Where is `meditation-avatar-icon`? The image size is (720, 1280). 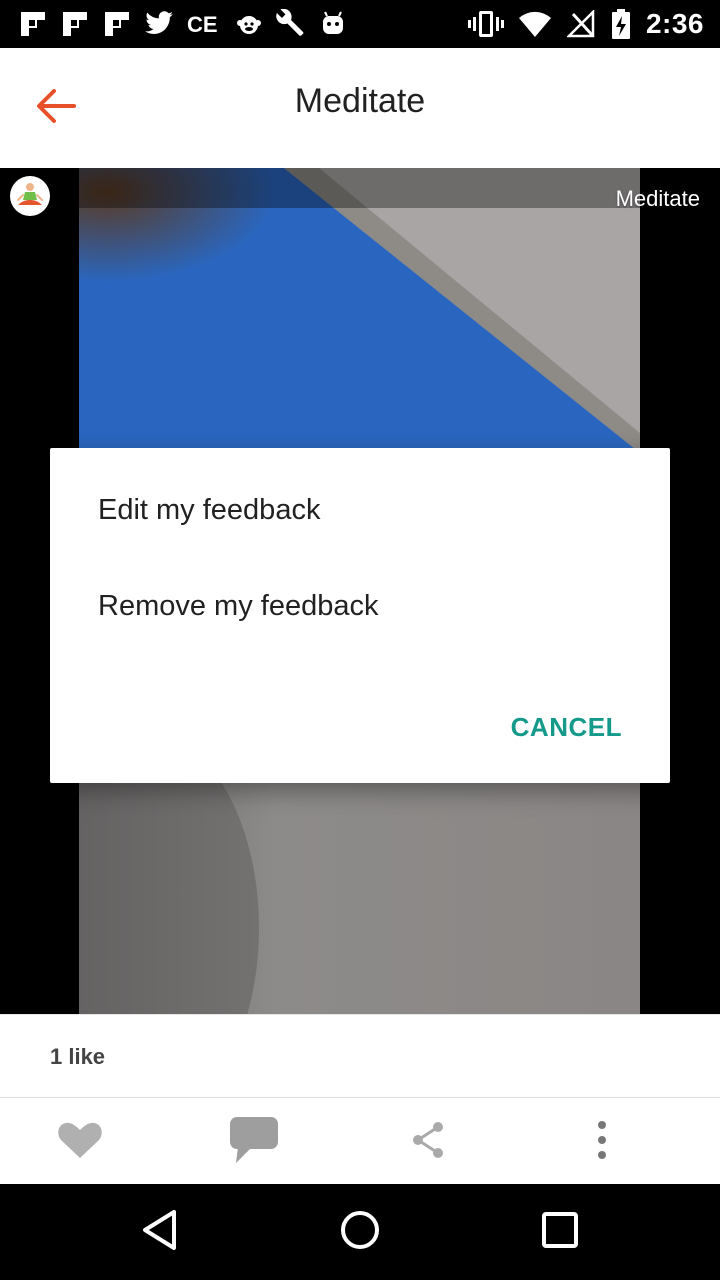 meditation-avatar-icon is located at coordinates (30, 196).